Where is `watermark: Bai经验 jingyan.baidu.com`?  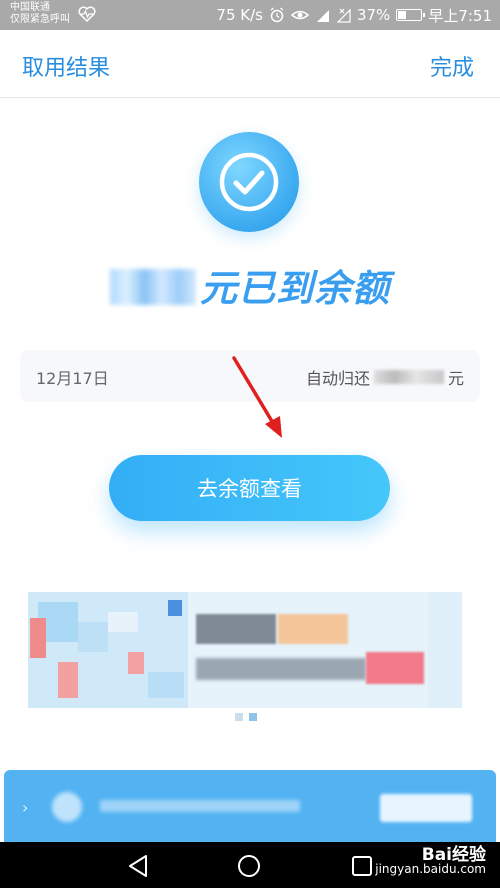
watermark: Bai经验 jingyan.baidu.com is located at coordinates (430, 861).